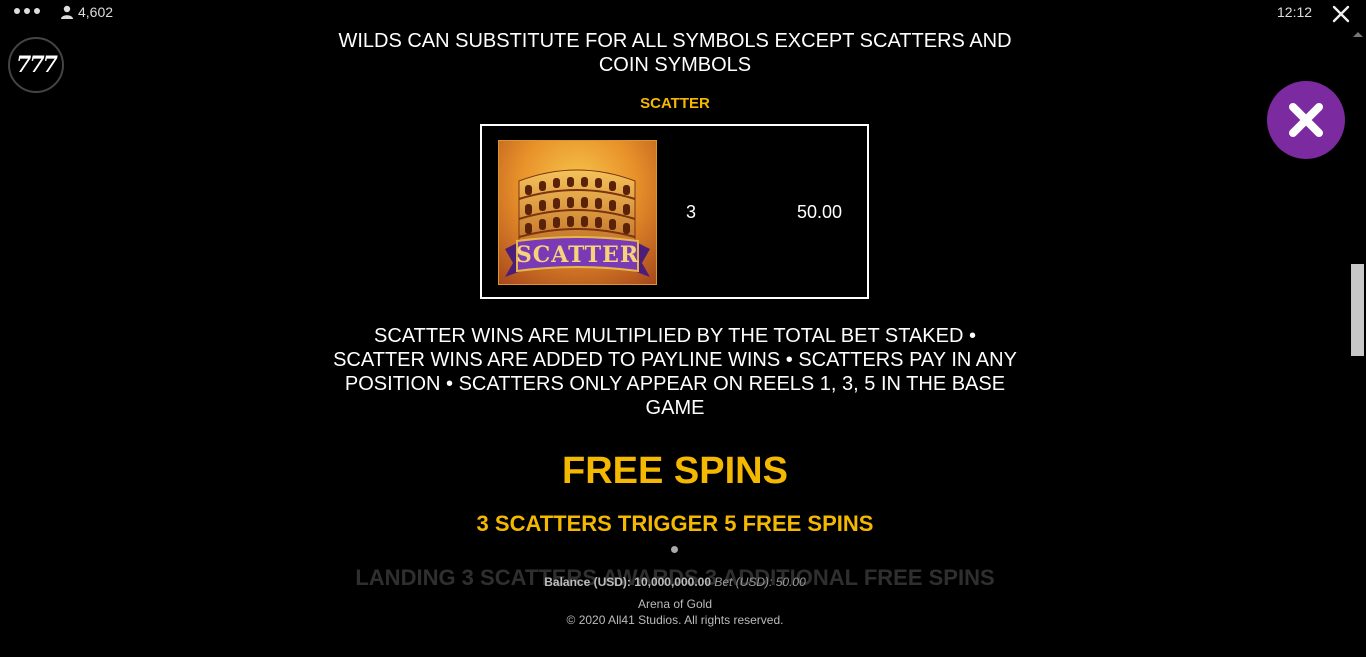 This screenshot has width=1366, height=657. I want to click on scatter-symbol-label: SCATTER, so click(577, 255).